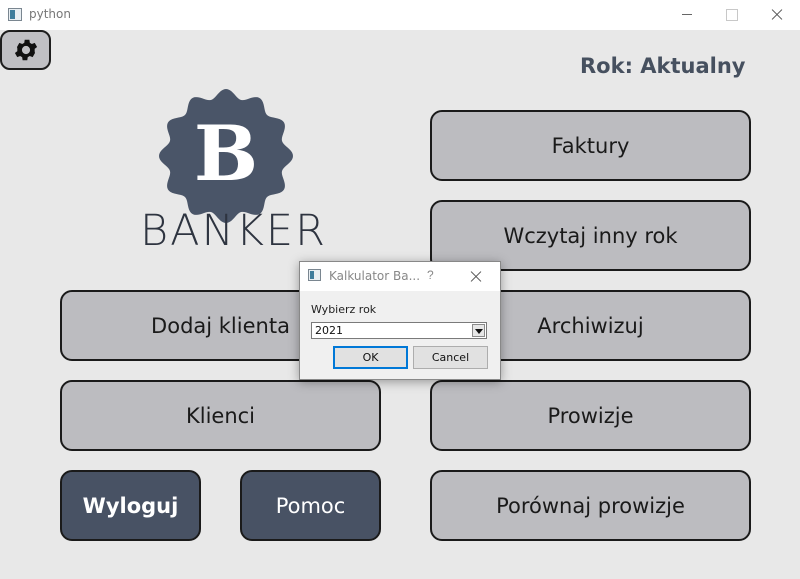 This screenshot has width=800, height=579. What do you see at coordinates (233, 231) in the screenshot?
I see `logo-text: BANKER` at bounding box center [233, 231].